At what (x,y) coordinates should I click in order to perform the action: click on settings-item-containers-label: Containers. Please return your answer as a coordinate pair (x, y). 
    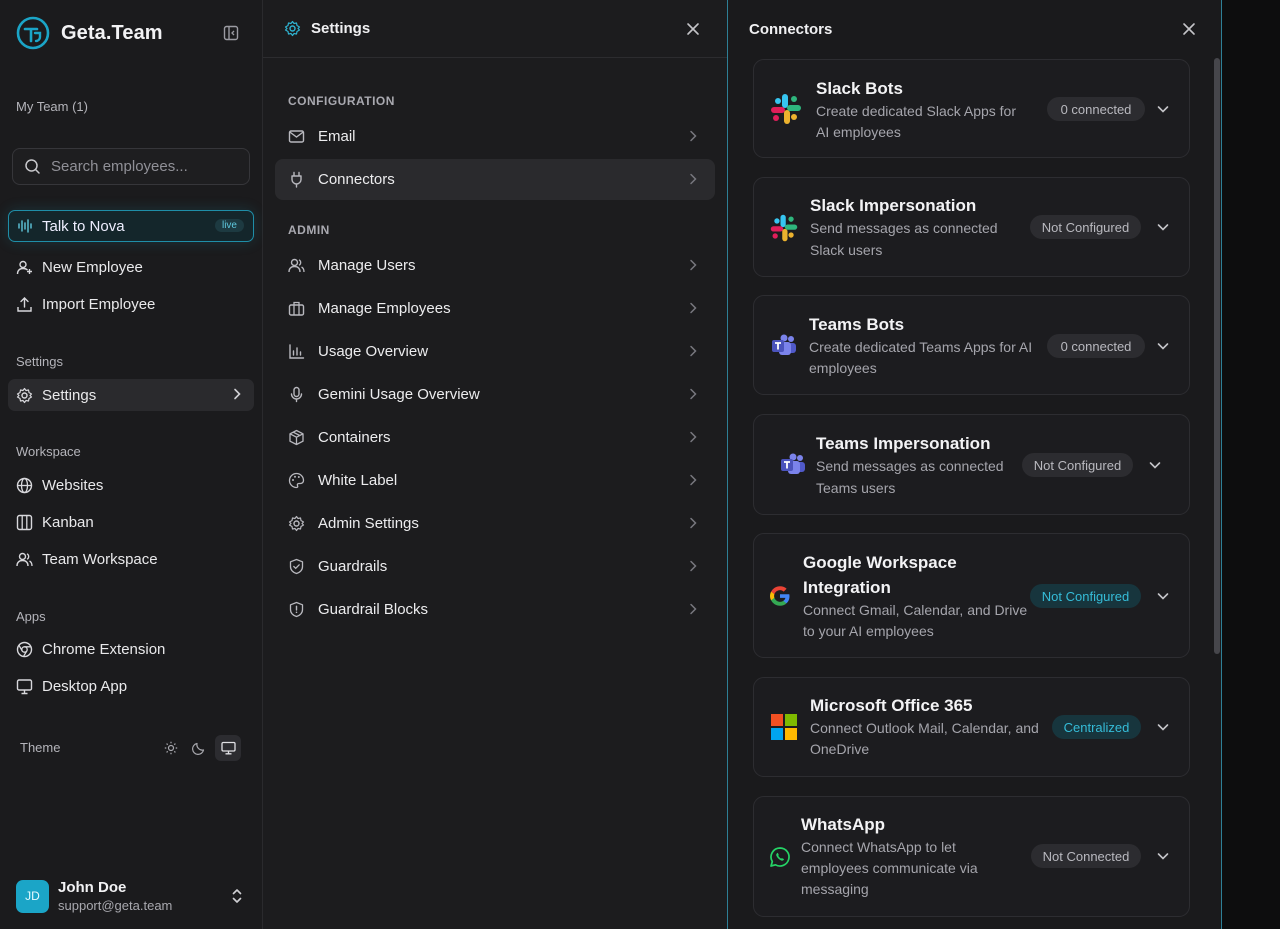
    Looking at the image, I should click on (354, 437).